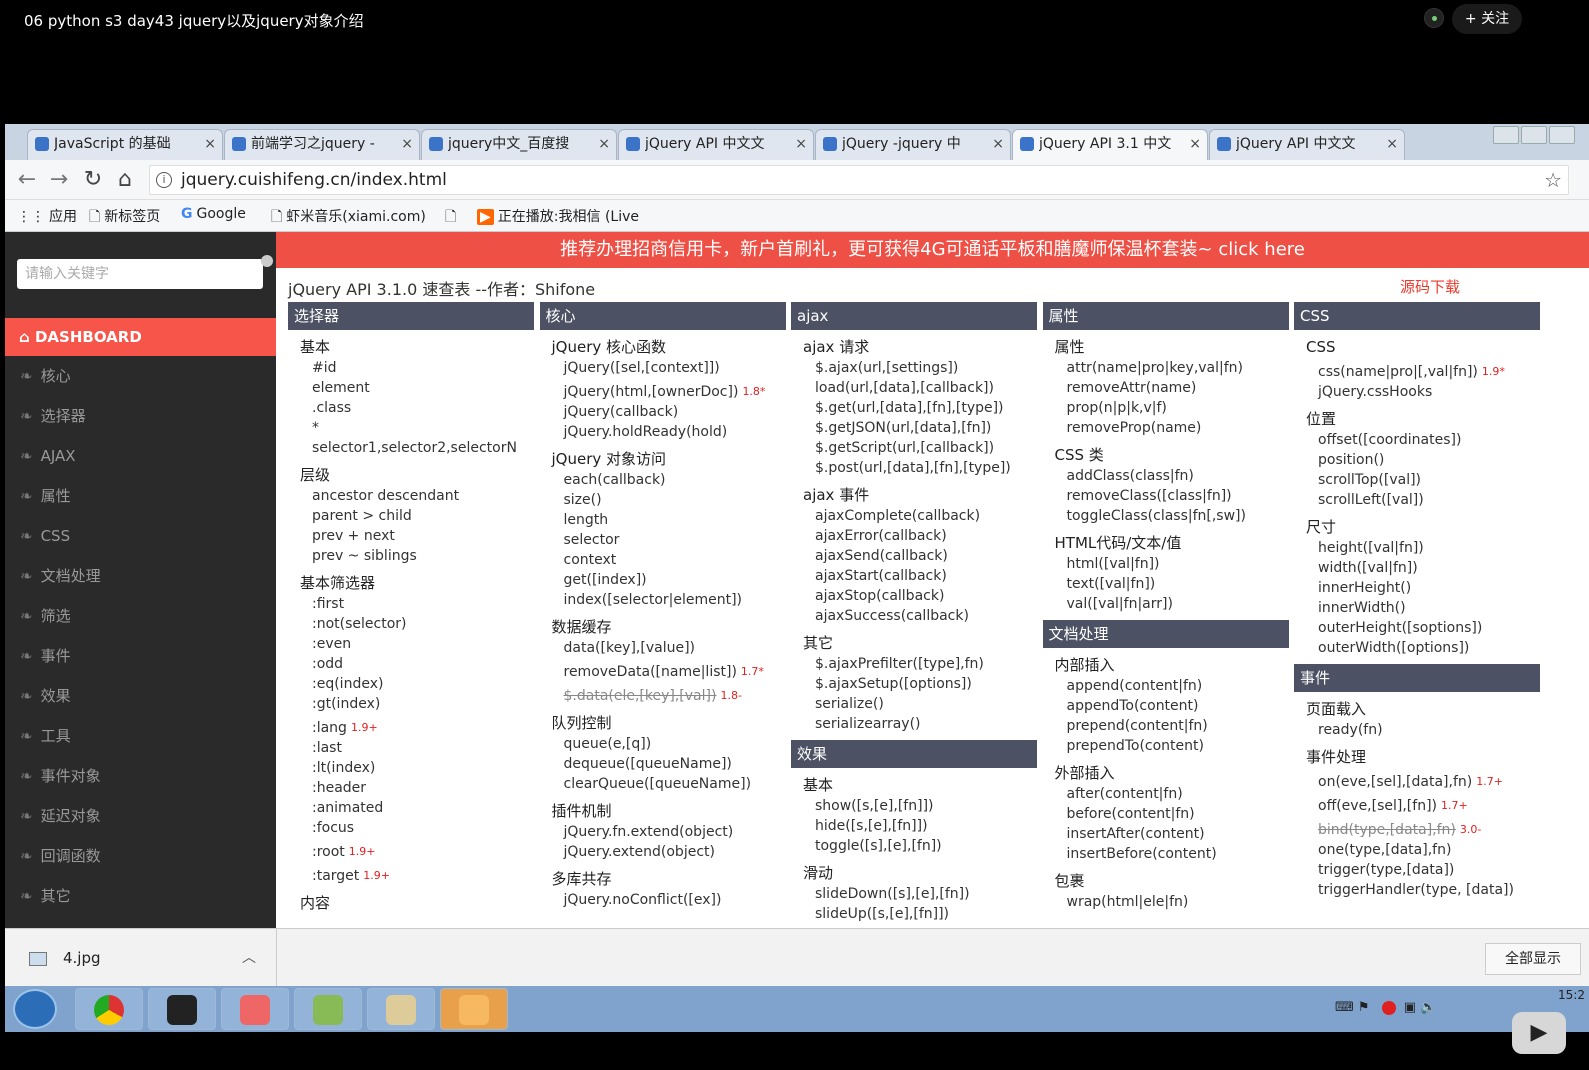 The height and width of the screenshot is (1070, 1589). I want to click on bookmark-6: ▶ 正在播放:我相信 (Live, so click(558, 216).